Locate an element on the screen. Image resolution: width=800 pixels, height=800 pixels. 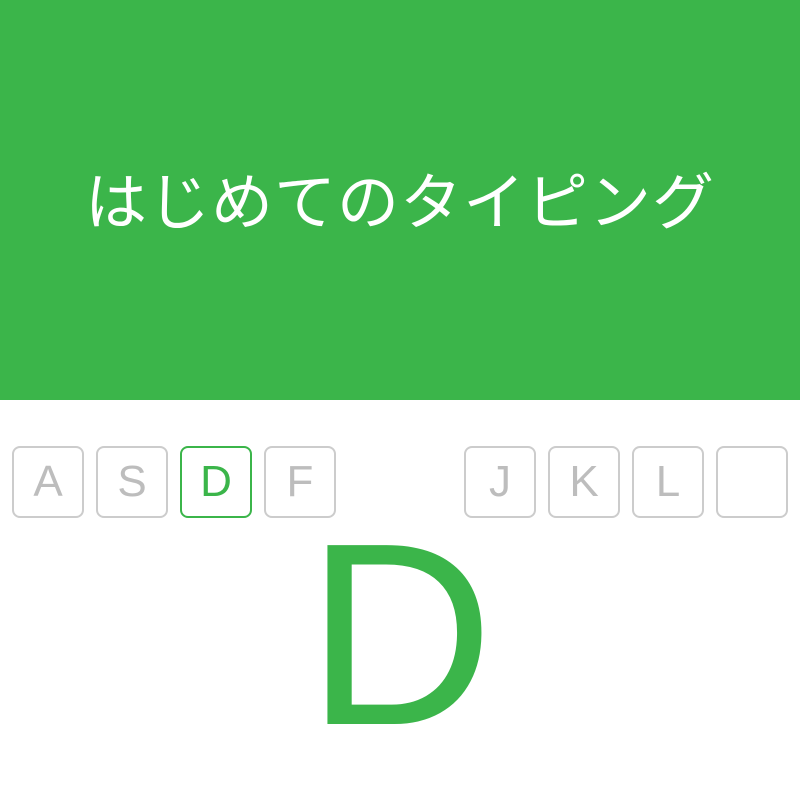
page-title: はじめてのタイピング is located at coordinates (399, 202).